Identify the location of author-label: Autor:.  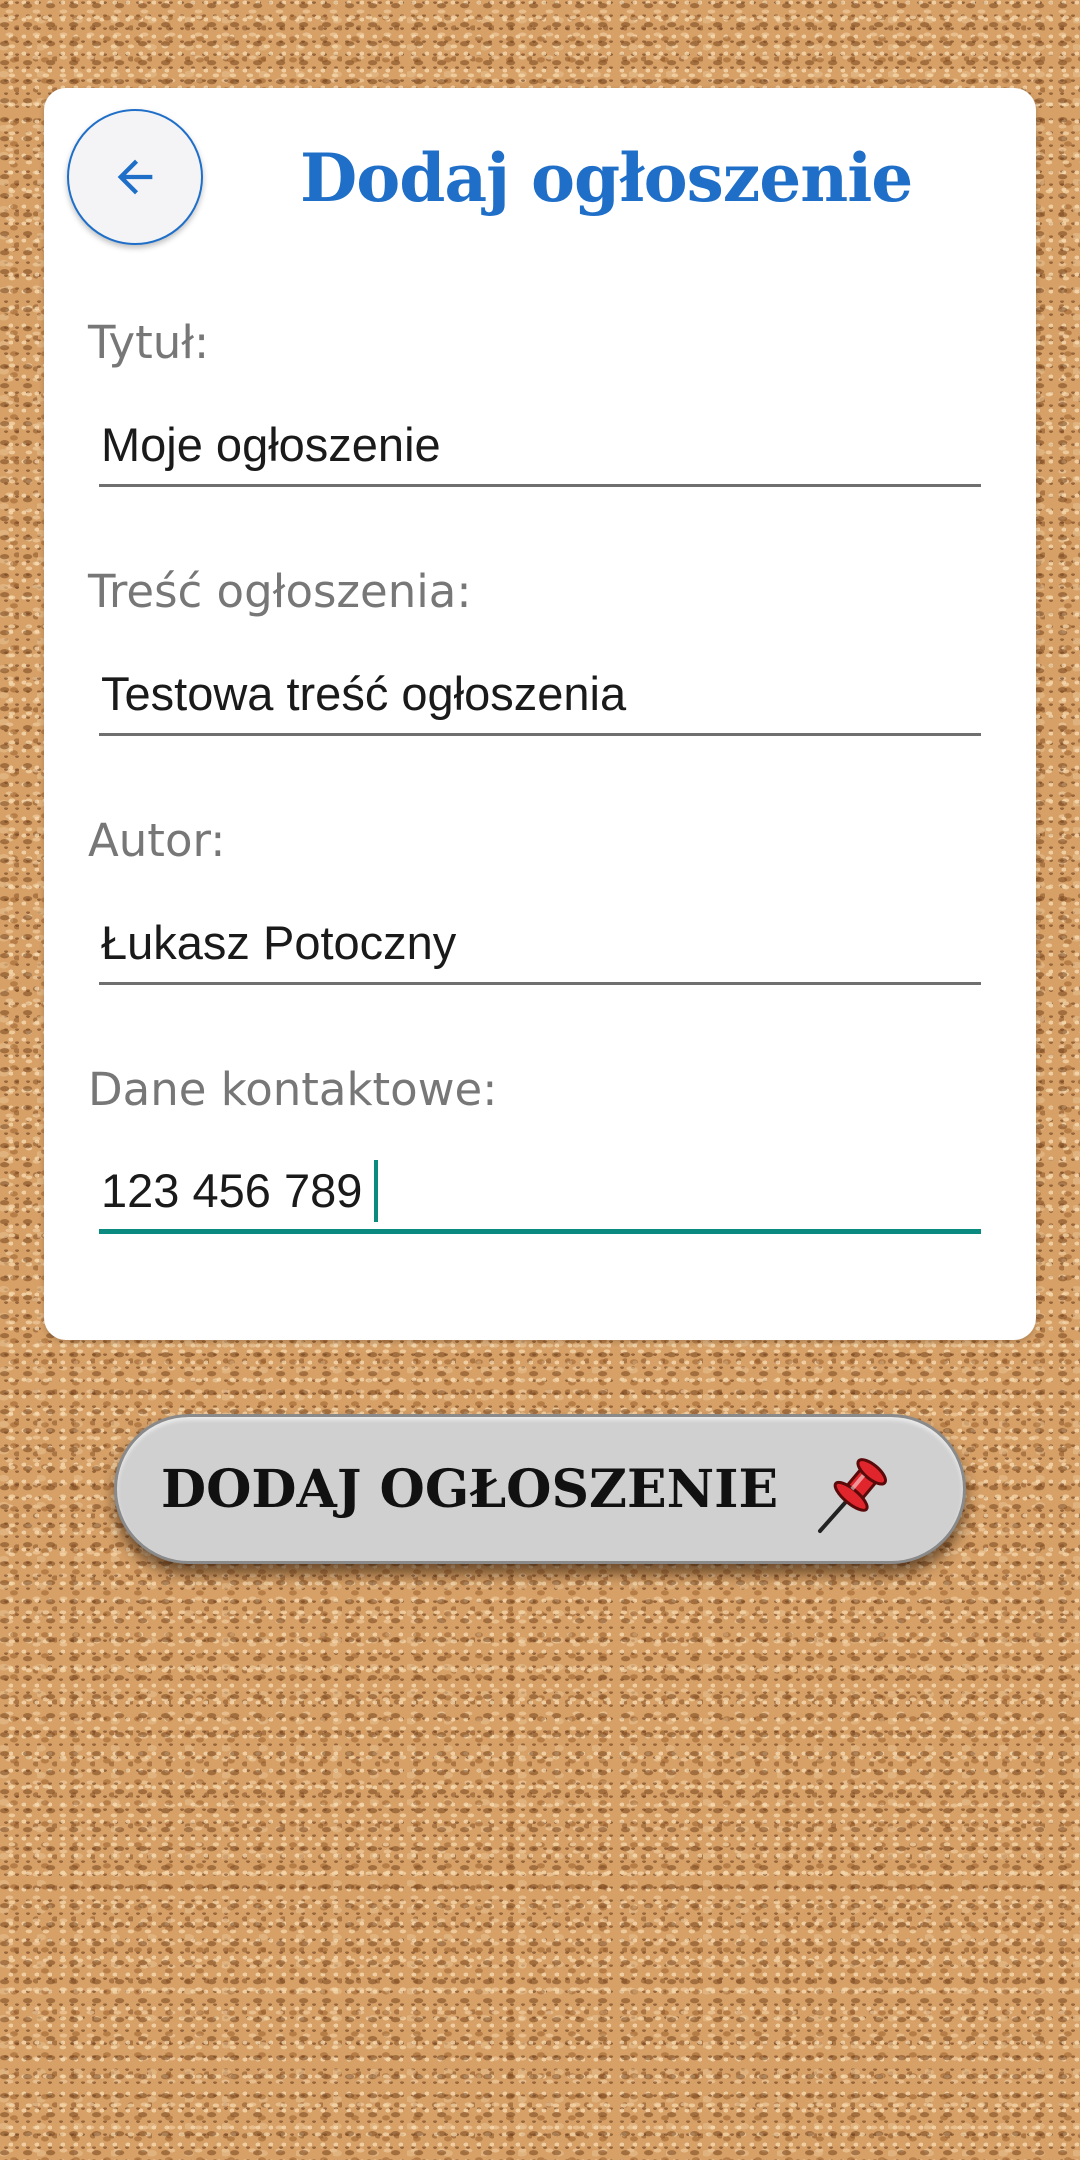
(157, 840).